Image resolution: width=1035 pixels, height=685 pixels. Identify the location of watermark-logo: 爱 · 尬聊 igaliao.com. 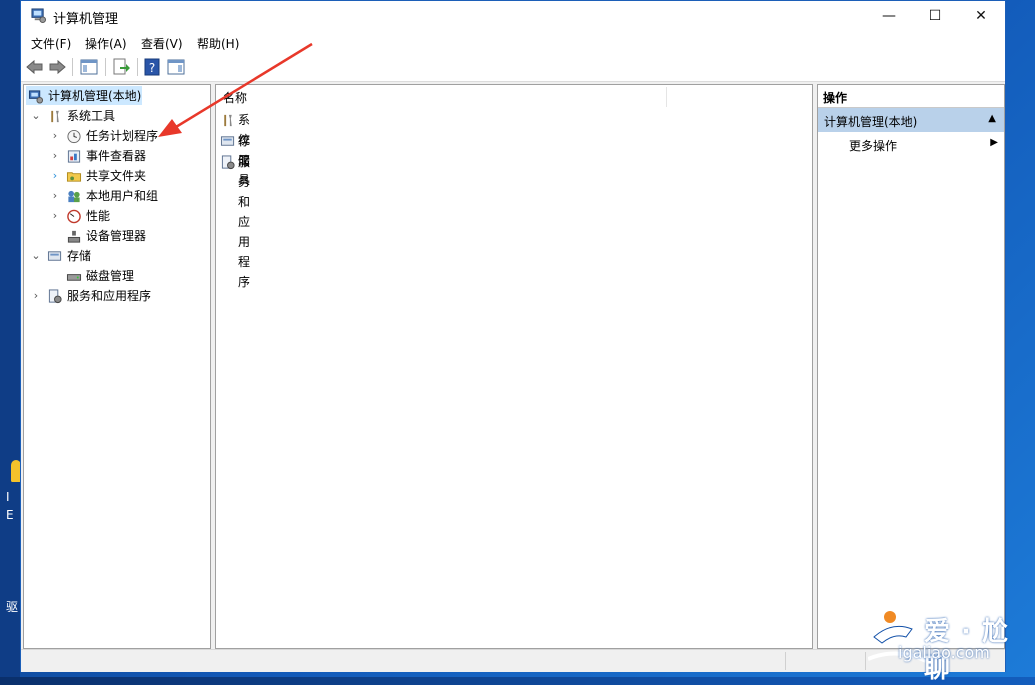
(948, 645).